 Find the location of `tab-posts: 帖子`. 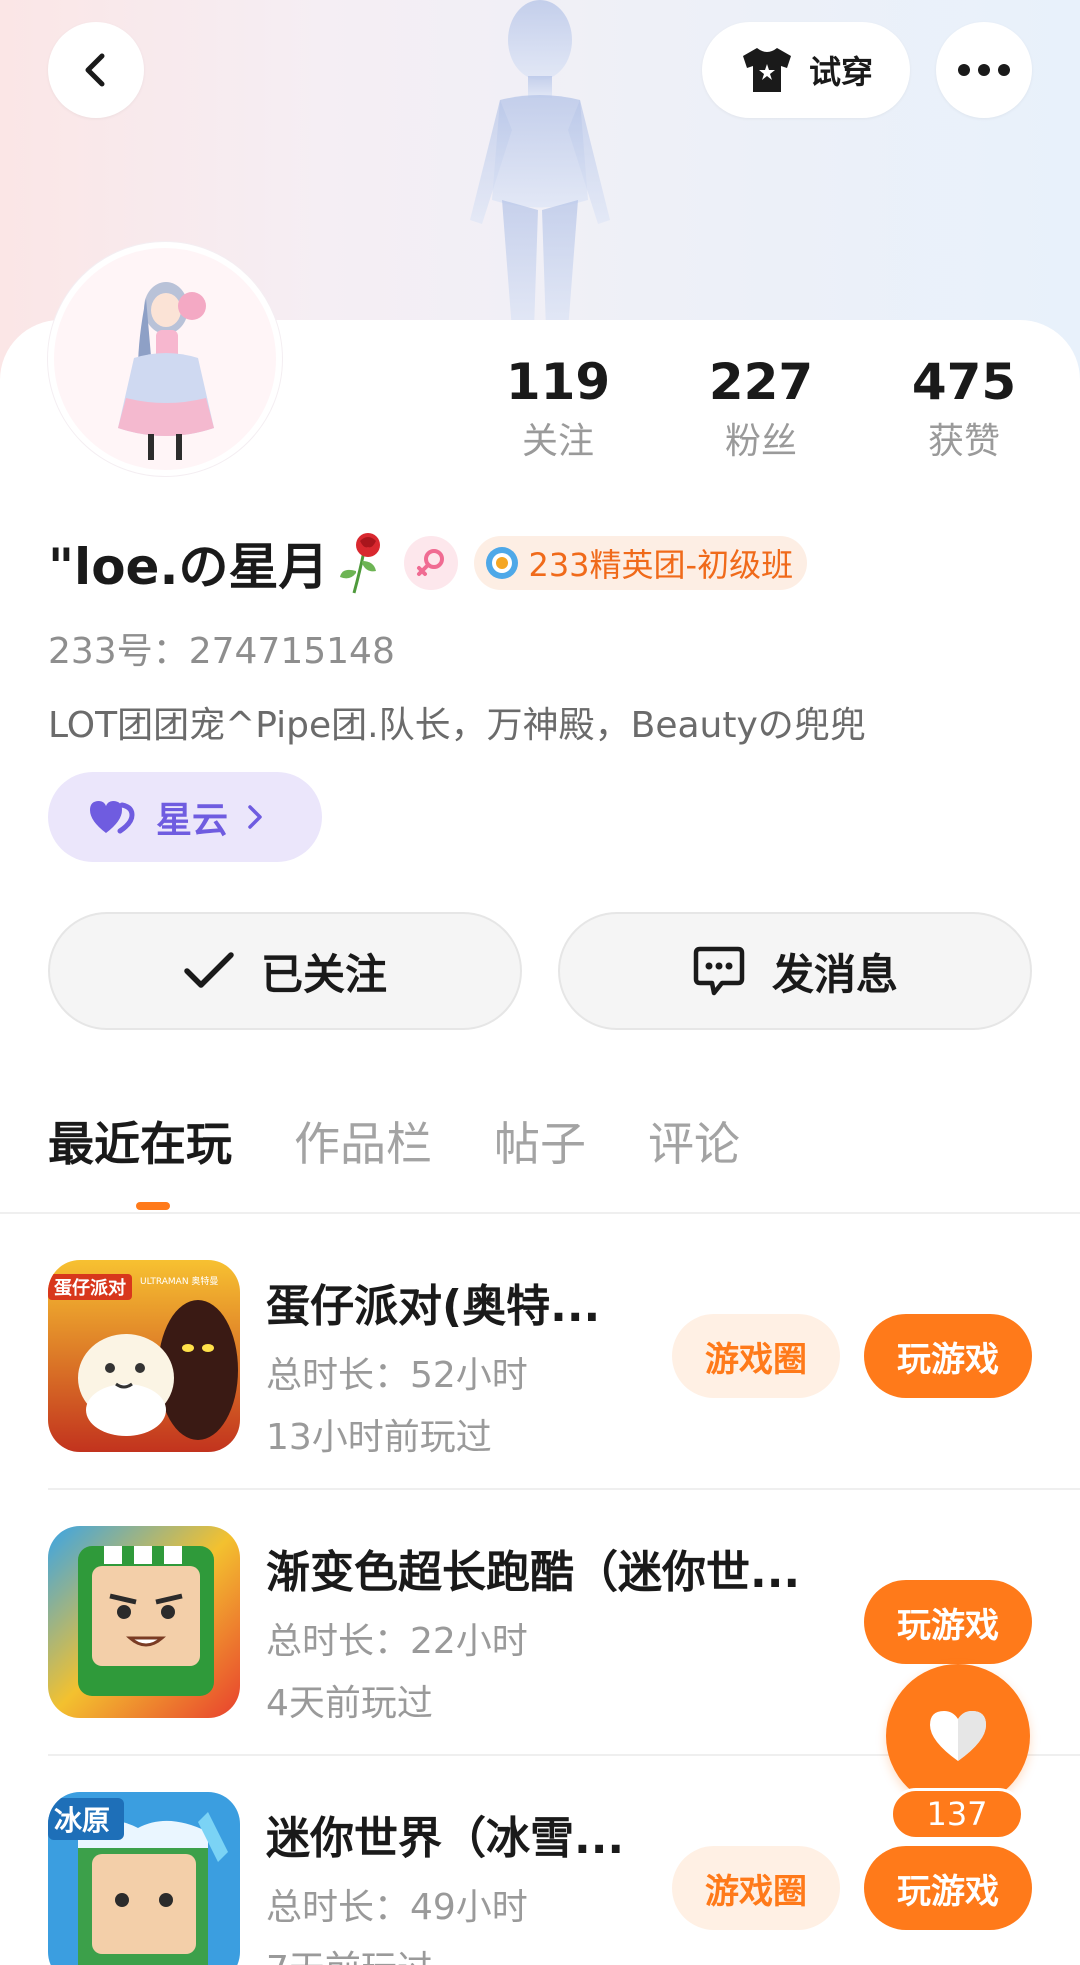

tab-posts: 帖子 is located at coordinates (540, 1141).